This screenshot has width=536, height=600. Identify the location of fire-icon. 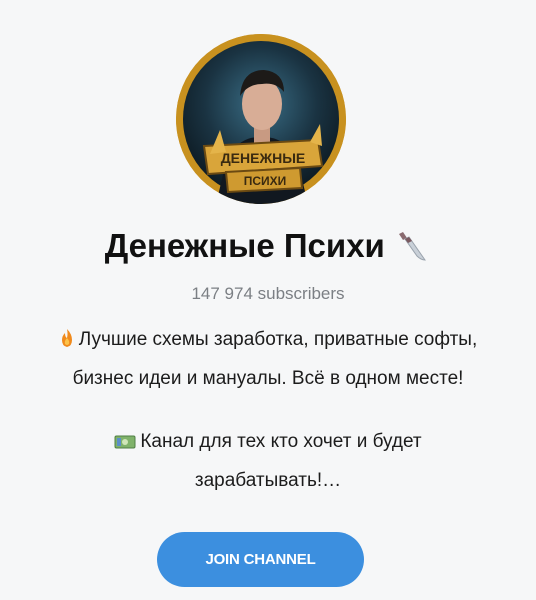
(67, 343).